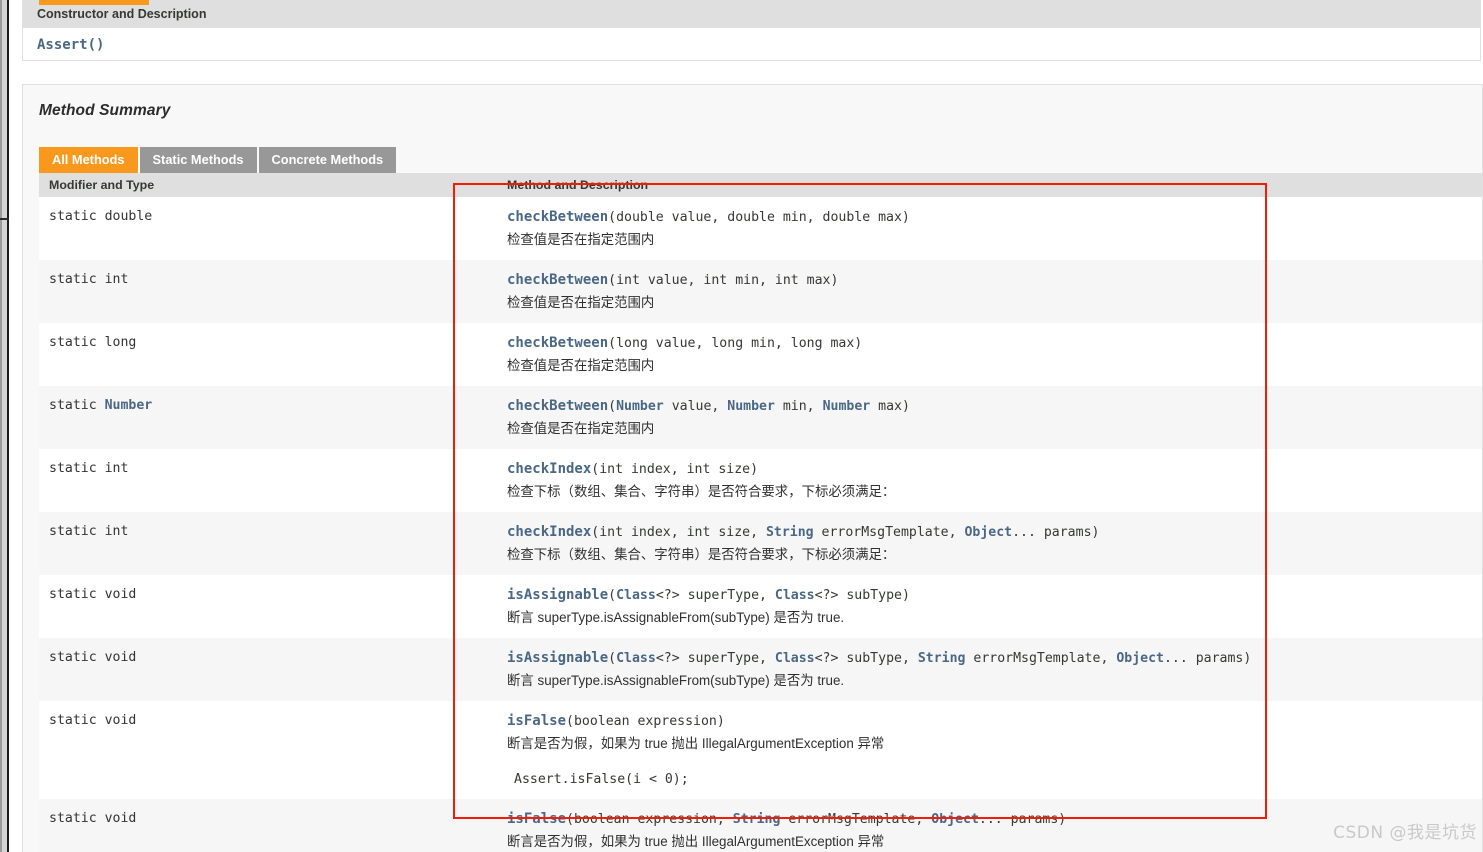  What do you see at coordinates (94, 2) in the screenshot?
I see `constructor-tab-stub` at bounding box center [94, 2].